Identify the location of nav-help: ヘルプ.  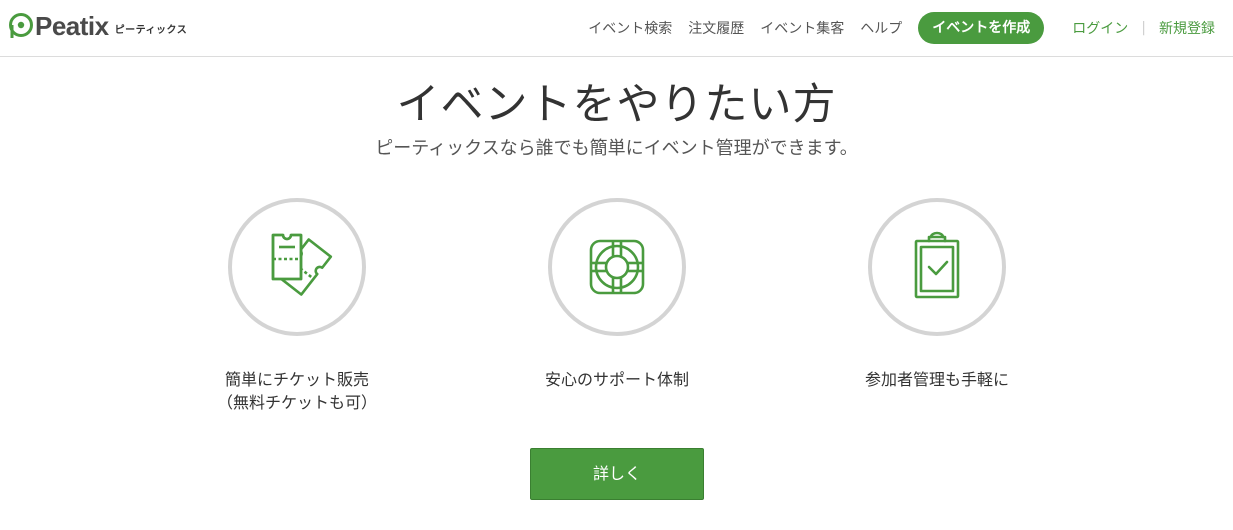
(881, 28).